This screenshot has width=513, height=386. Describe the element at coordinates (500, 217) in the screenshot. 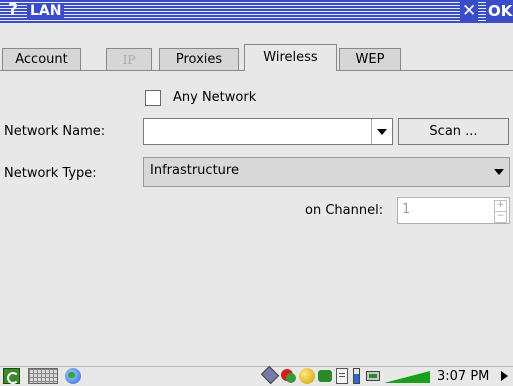

I see `spin-down-icon: −` at that location.